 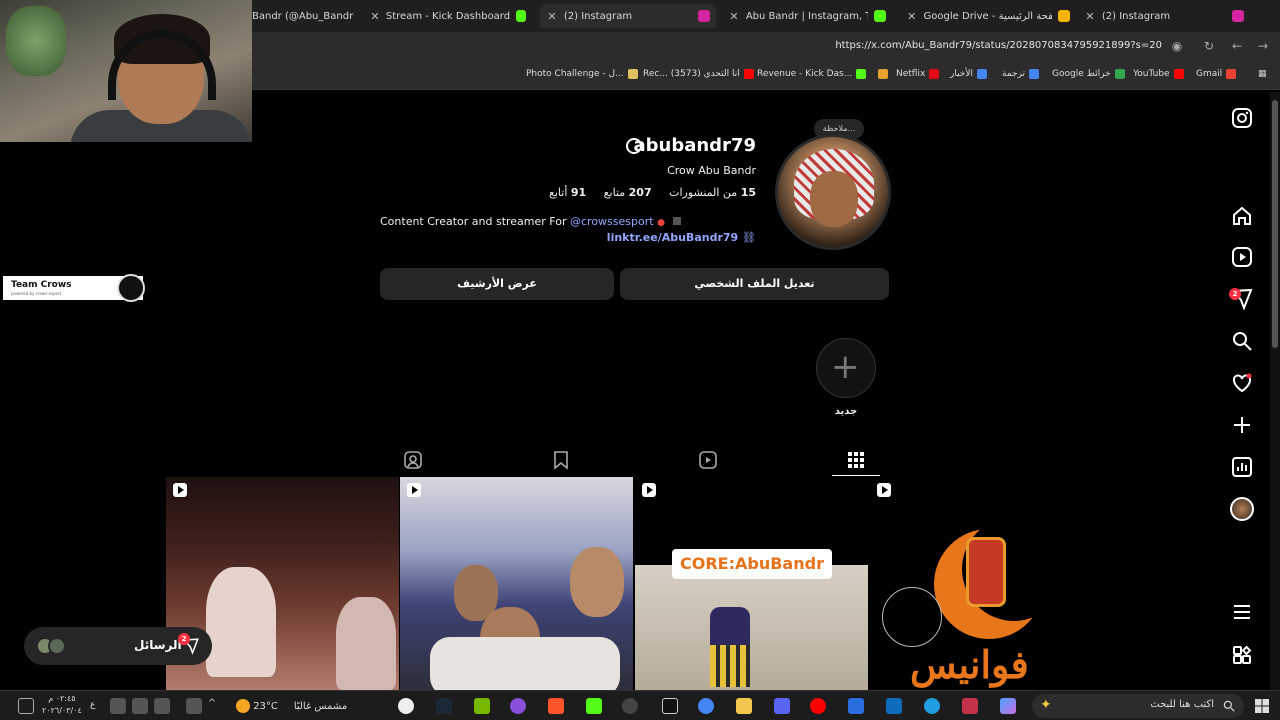 I want to click on bookmark-label: Rec... انا التحدي (3573), so click(x=691, y=74).